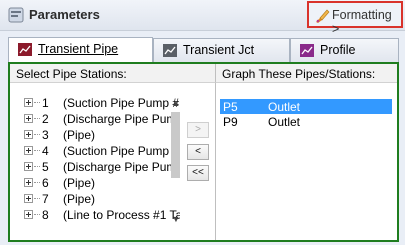 The width and height of the screenshot is (405, 245). What do you see at coordinates (25, 49) in the screenshot?
I see `transient-pipe-icon` at bounding box center [25, 49].